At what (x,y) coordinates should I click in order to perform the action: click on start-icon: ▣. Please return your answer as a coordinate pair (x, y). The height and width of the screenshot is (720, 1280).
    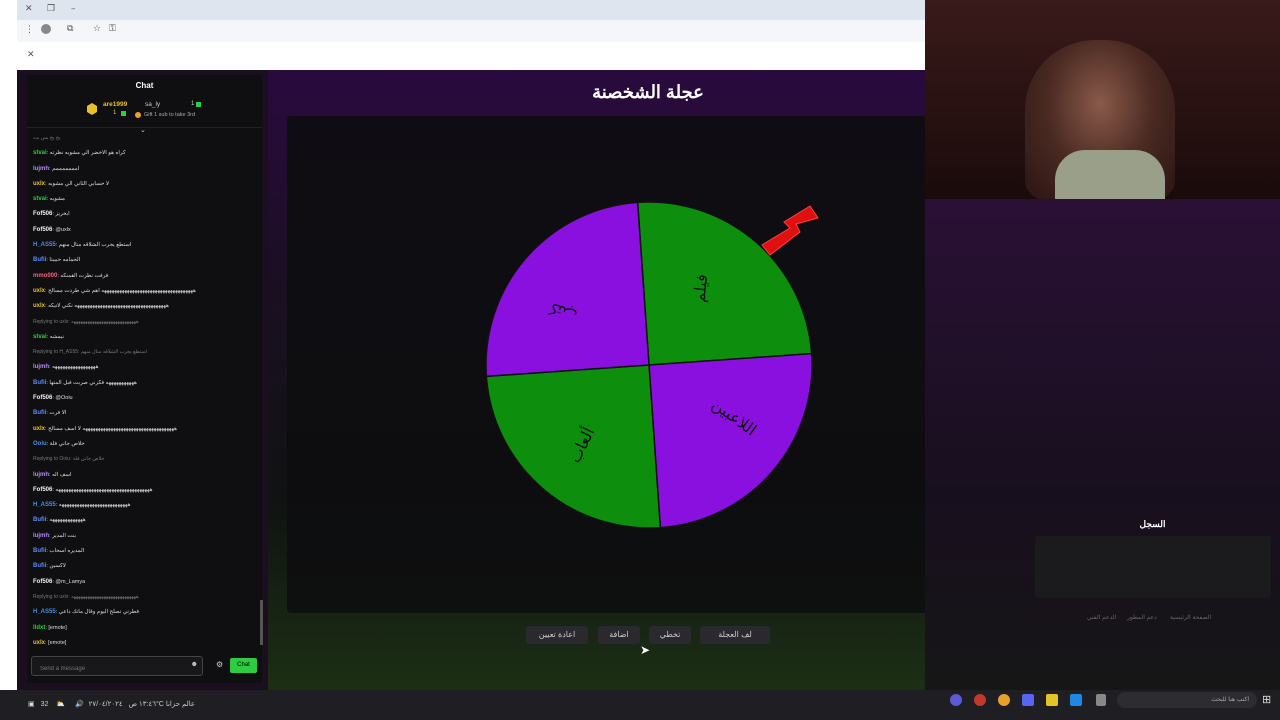
    Looking at the image, I should click on (31, 704).